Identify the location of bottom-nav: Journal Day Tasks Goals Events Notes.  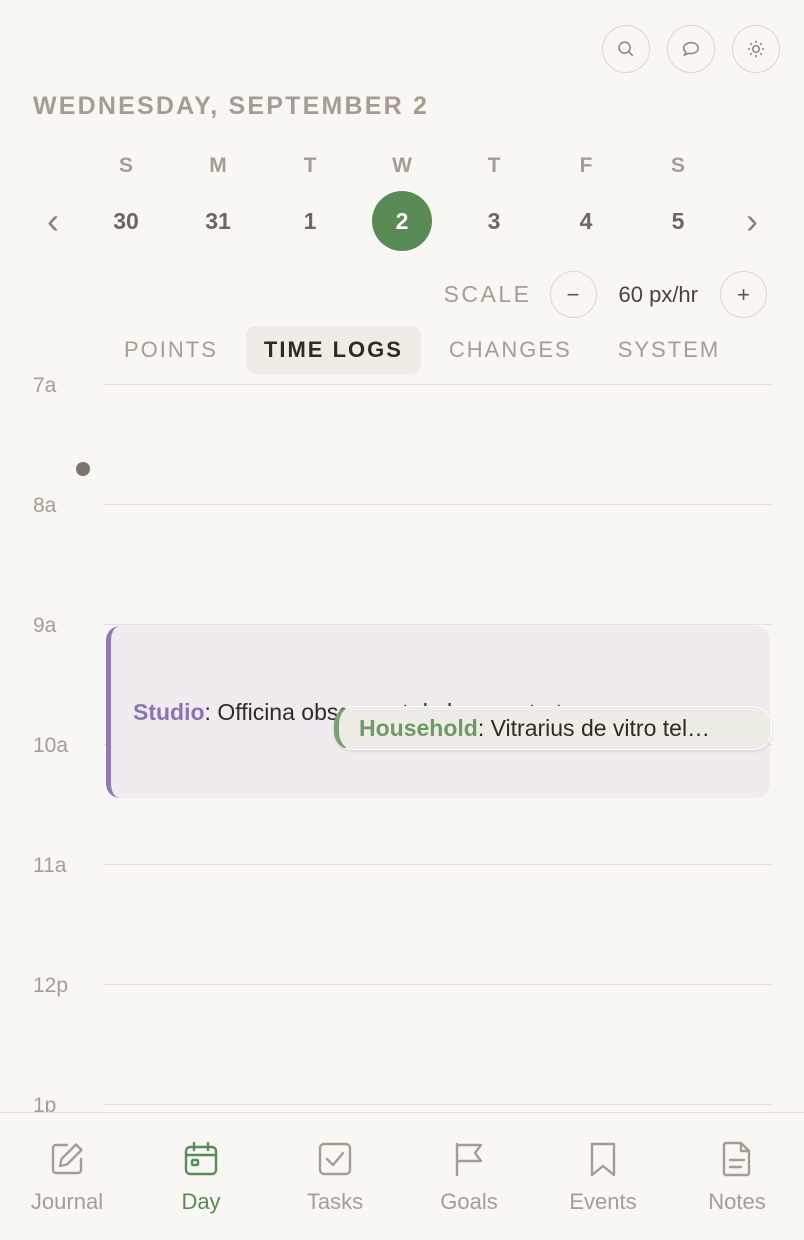
(402, 1176).